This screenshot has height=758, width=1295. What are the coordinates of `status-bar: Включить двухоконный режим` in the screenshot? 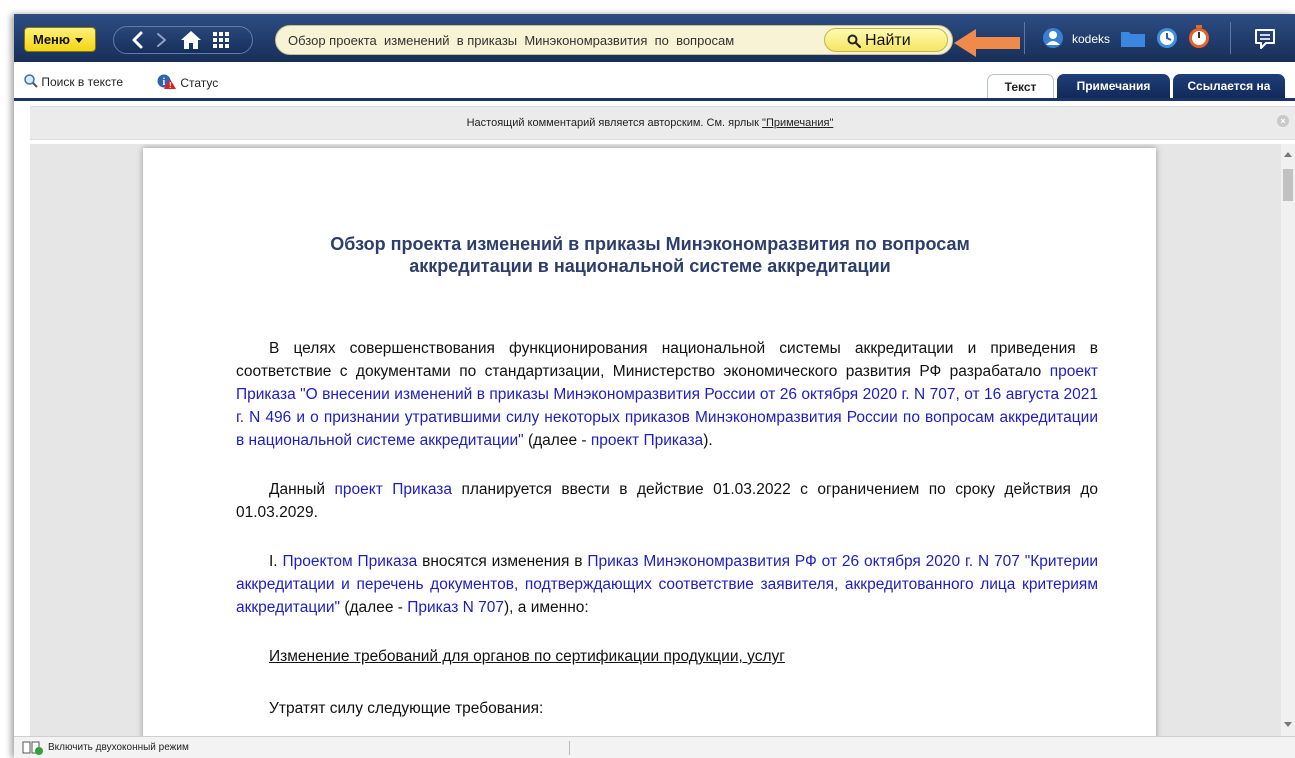 It's located at (654, 747).